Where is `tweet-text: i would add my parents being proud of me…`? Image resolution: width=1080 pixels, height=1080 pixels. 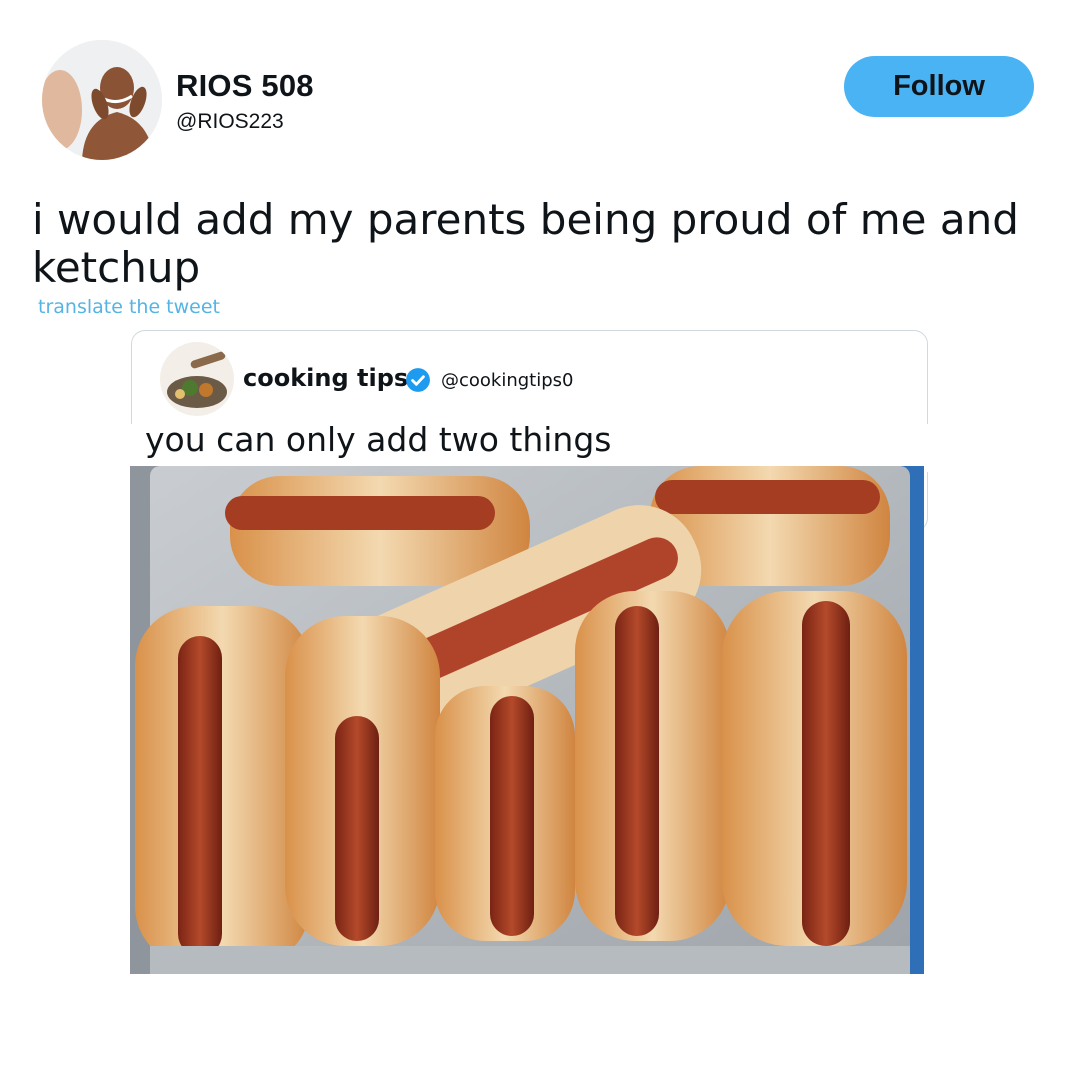 tweet-text: i would add my parents being proud of me… is located at coordinates (525, 243).